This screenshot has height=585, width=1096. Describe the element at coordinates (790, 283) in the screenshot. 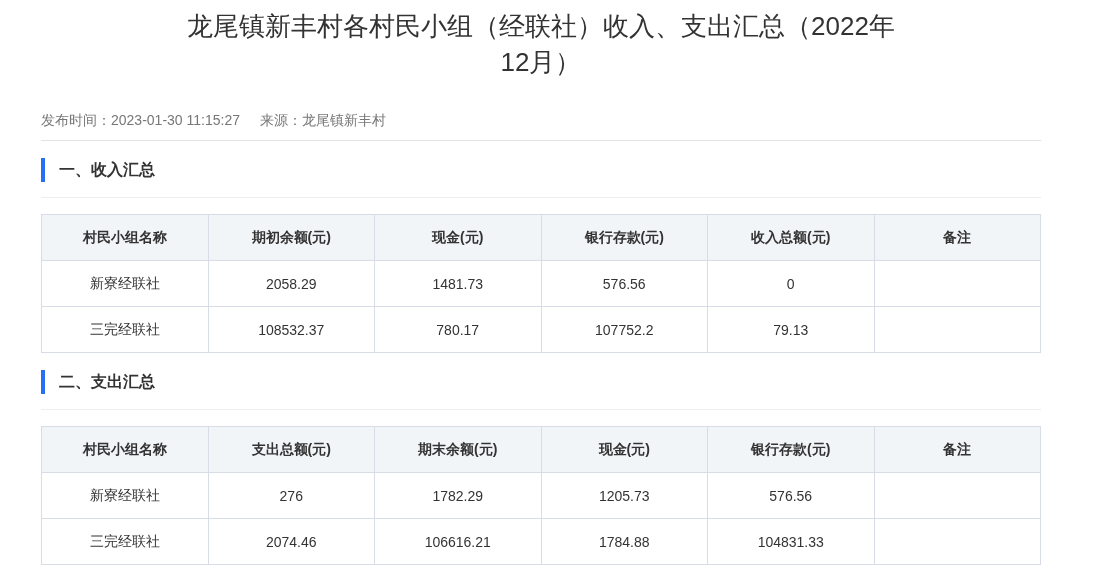

I see `table-cell: 0` at that location.